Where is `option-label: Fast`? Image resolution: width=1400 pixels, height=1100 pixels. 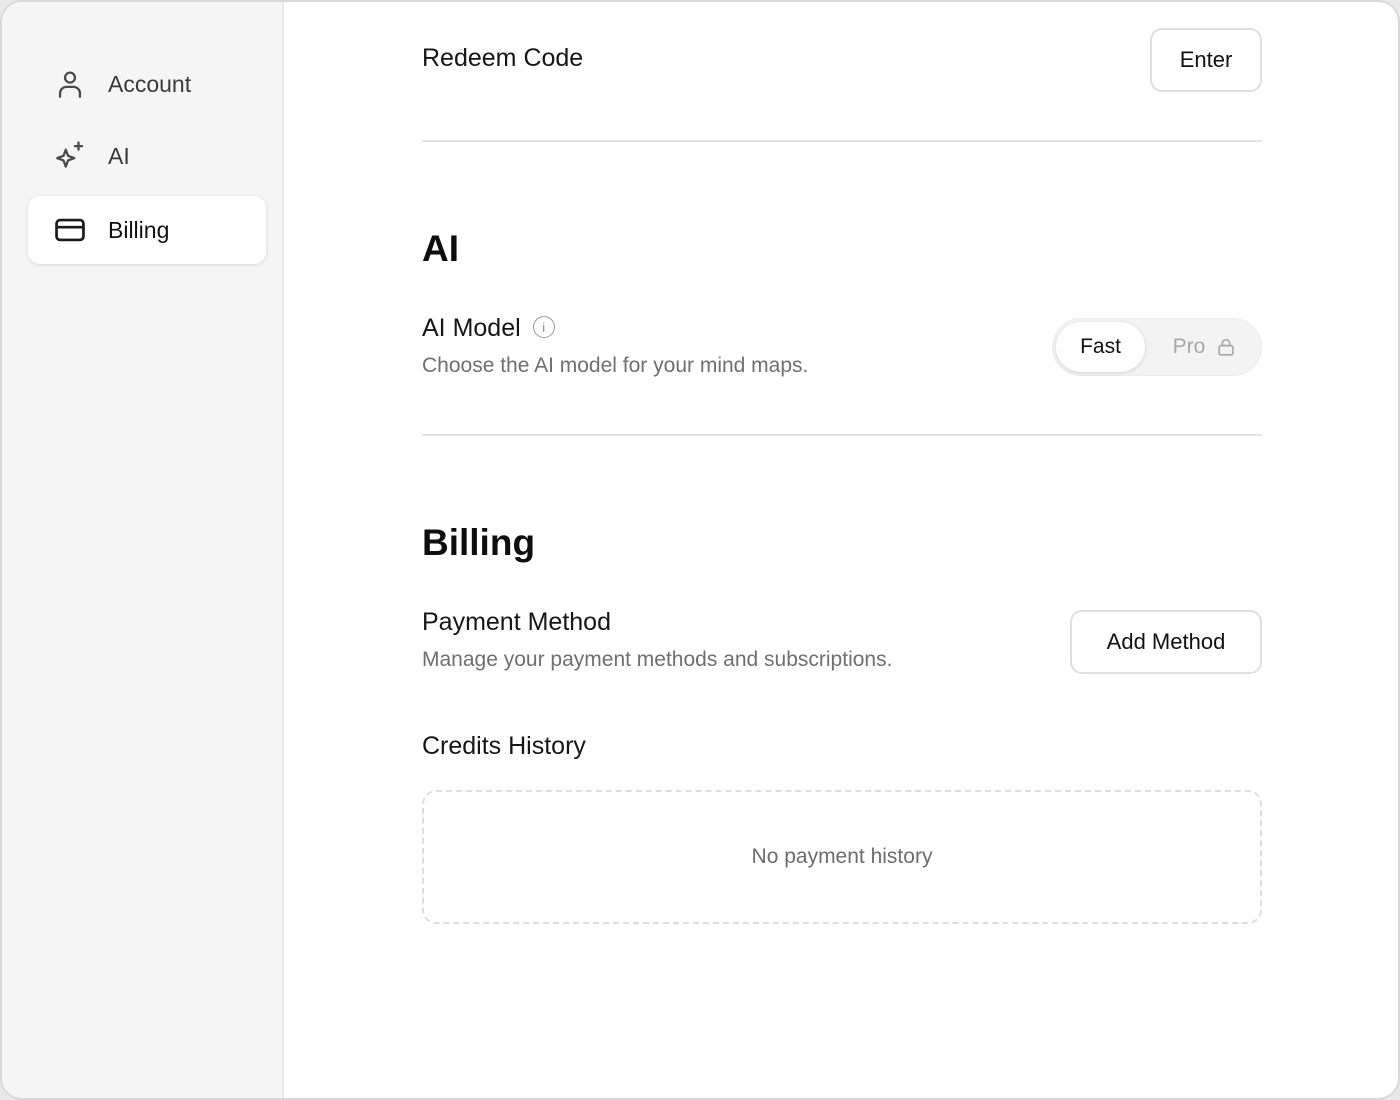 option-label: Fast is located at coordinates (1100, 346).